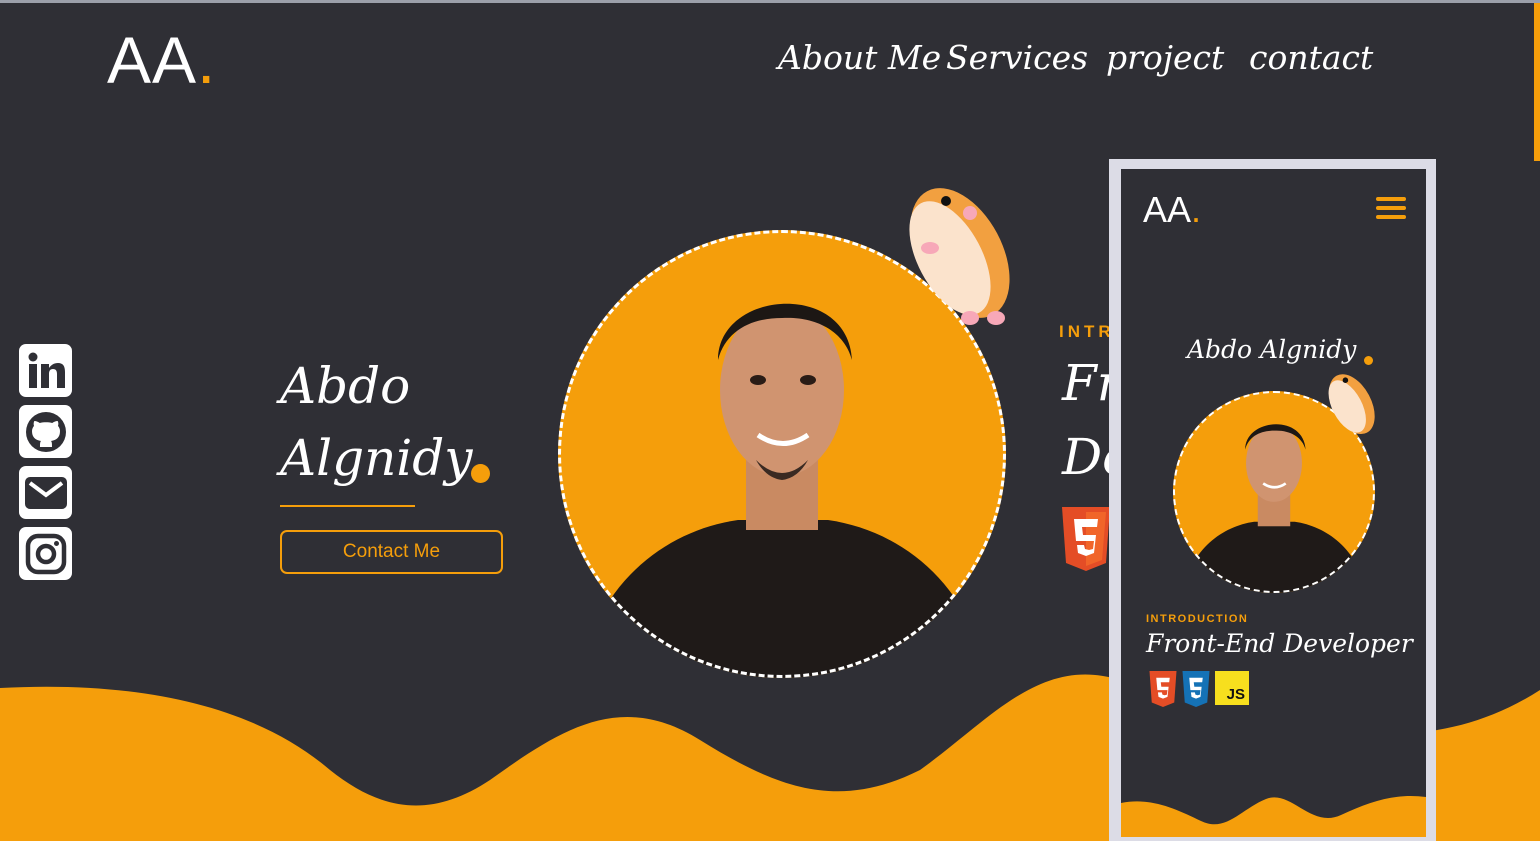 Image resolution: width=1540 pixels, height=841 pixels. Describe the element at coordinates (1272, 349) in the screenshot. I see `mobile-name: Abdo Algnidy` at that location.